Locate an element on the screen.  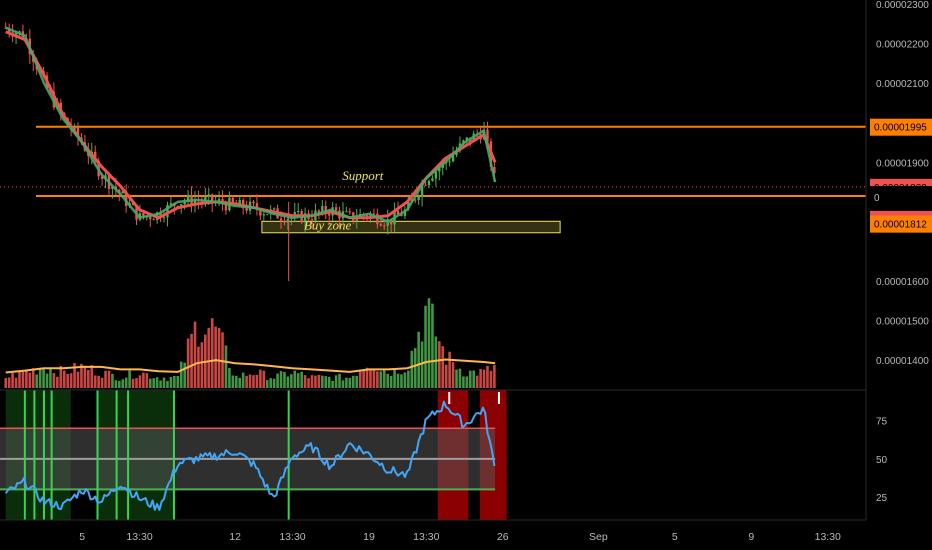
support-annotation: Support is located at coordinates (363, 175).